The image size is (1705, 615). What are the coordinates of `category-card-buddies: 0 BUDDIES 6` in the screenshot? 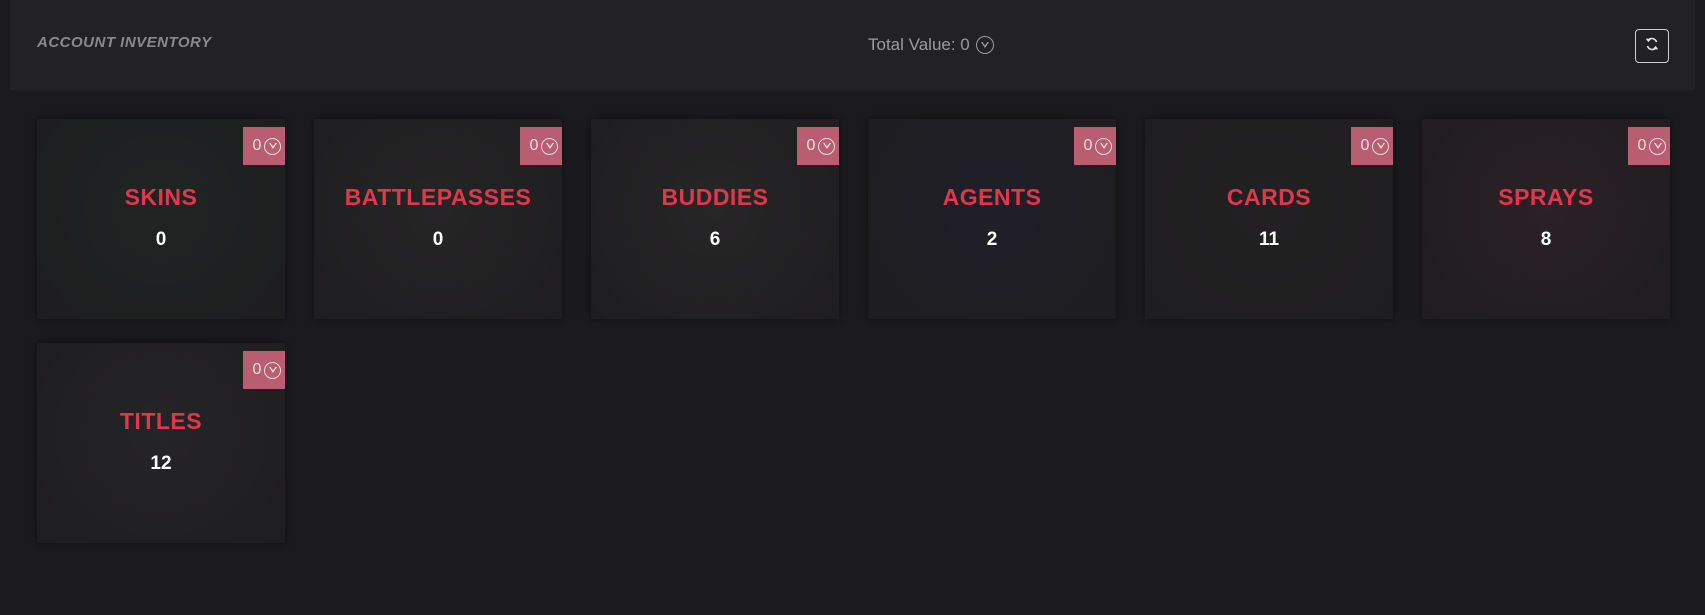 It's located at (715, 219).